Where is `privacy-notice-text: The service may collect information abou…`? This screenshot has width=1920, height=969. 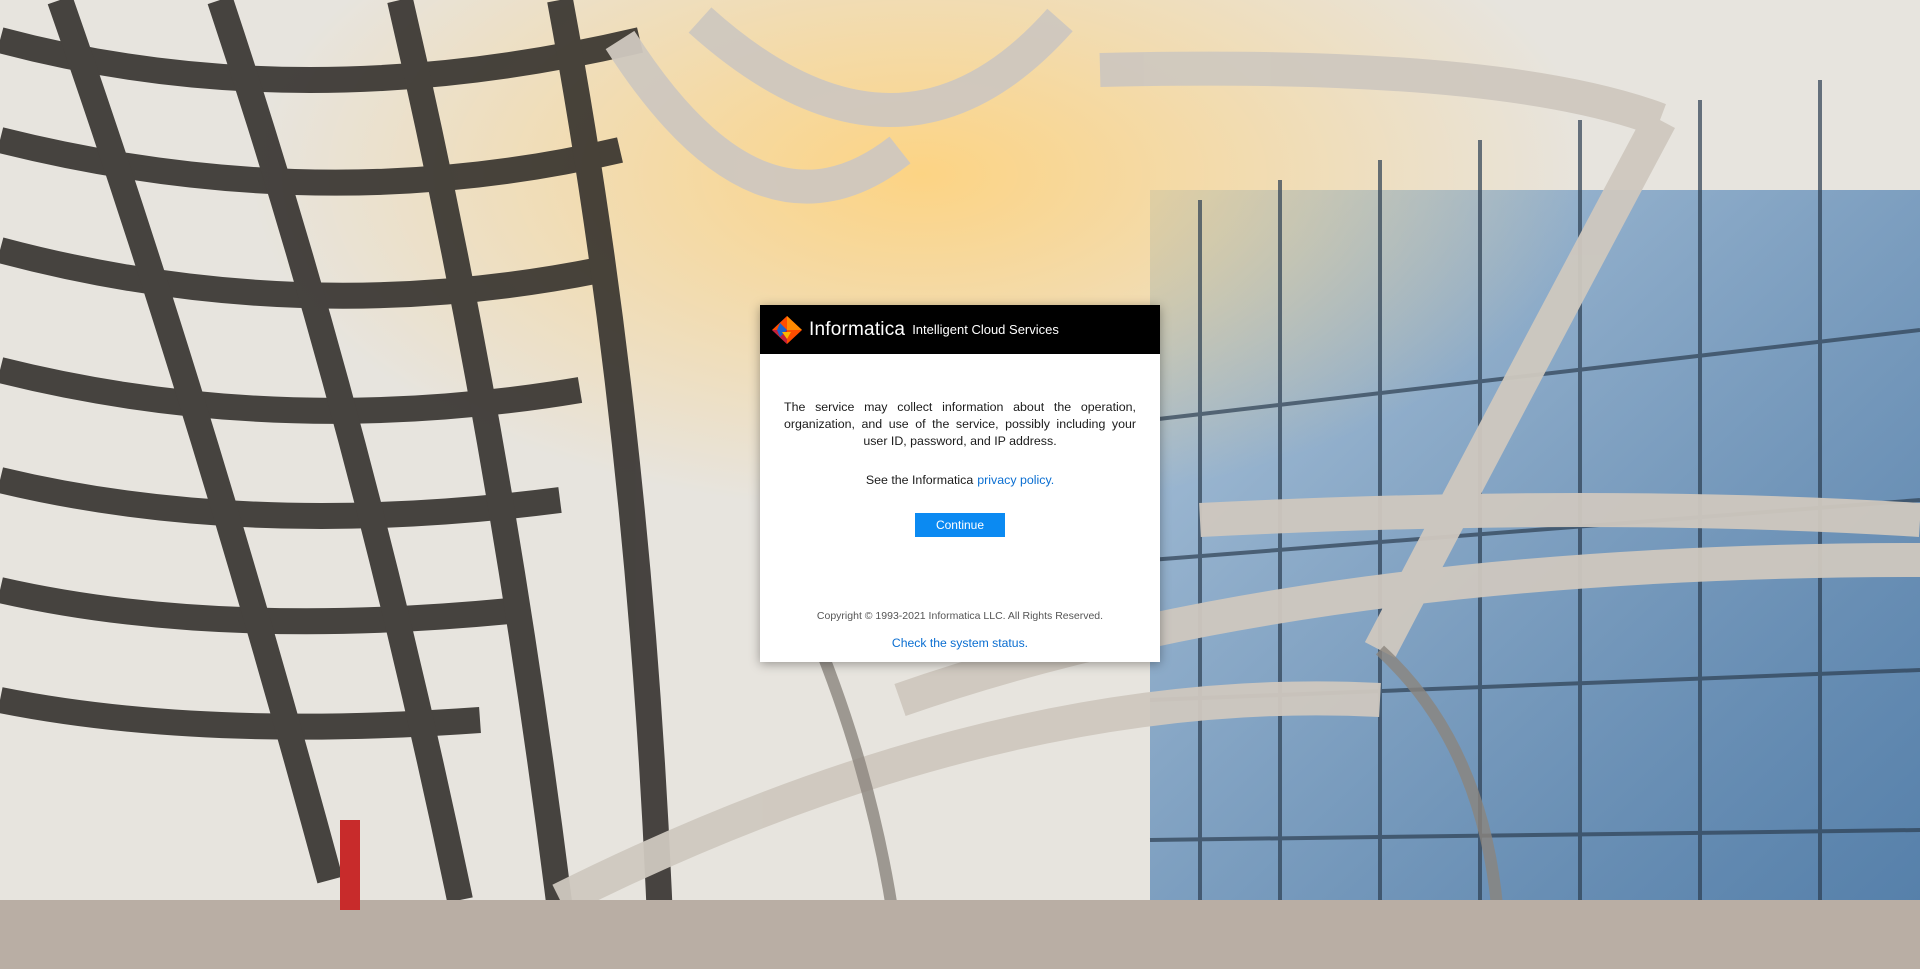 privacy-notice-text: The service may collect information abou… is located at coordinates (960, 424).